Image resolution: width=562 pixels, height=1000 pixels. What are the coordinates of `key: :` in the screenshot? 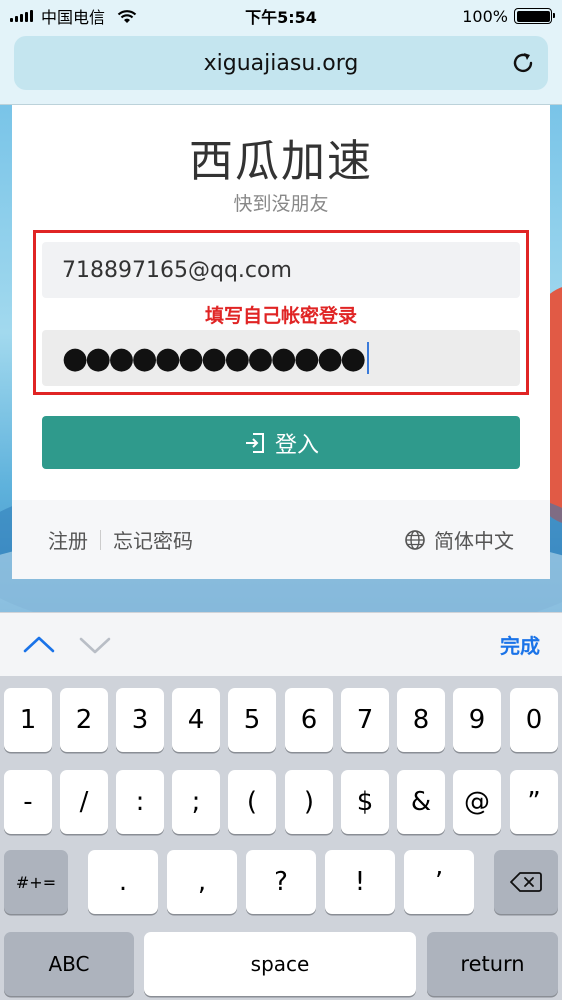 It's located at (140, 802).